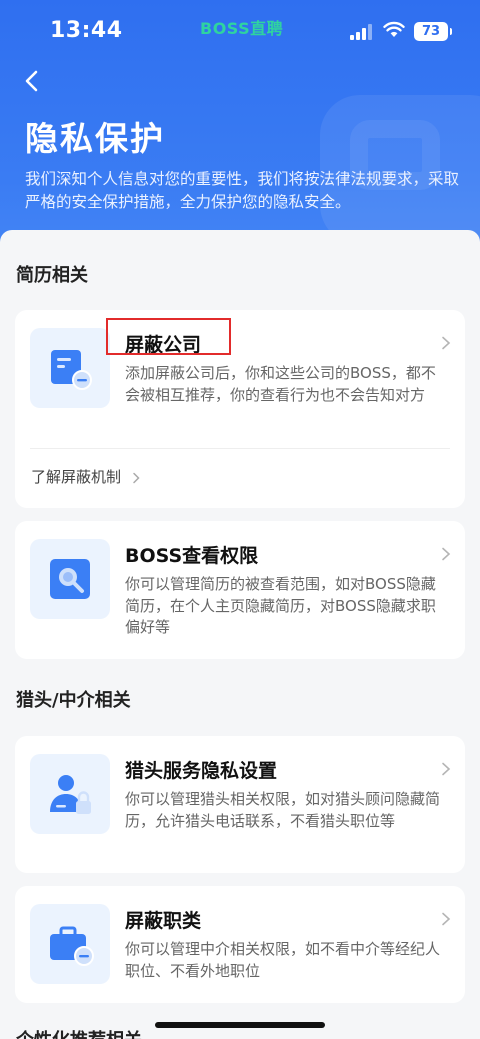 This screenshot has height=1039, width=480. I want to click on tile-block-company, so click(70, 368).